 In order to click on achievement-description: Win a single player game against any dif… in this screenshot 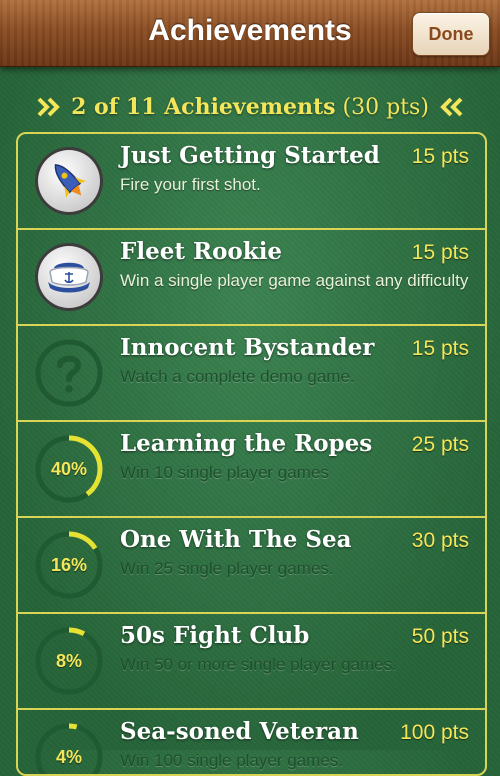, I will do `click(294, 280)`.